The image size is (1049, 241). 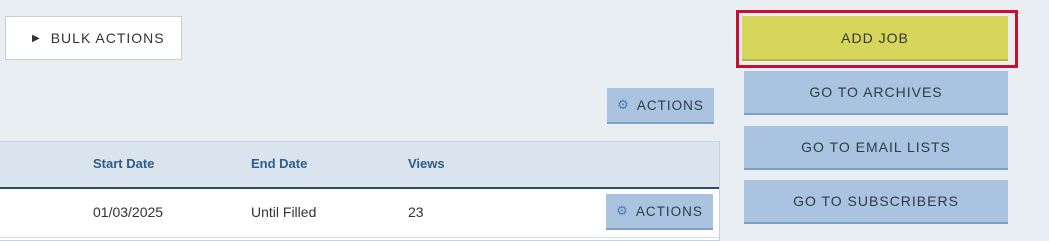 I want to click on play-icon: ▶, so click(x=36, y=38).